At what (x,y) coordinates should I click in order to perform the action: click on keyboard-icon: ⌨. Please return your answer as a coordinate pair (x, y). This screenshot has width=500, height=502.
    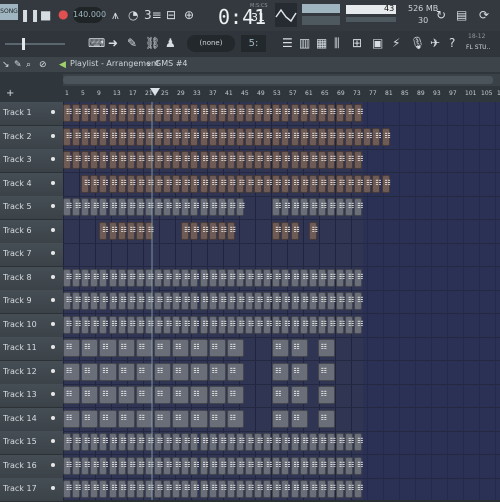
    Looking at the image, I should click on (96, 43).